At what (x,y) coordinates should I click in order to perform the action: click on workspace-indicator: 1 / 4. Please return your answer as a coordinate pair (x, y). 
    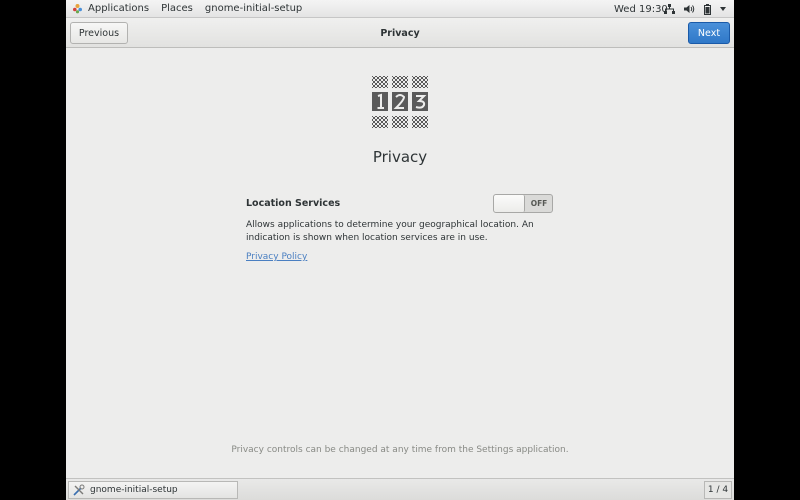
    Looking at the image, I should click on (718, 490).